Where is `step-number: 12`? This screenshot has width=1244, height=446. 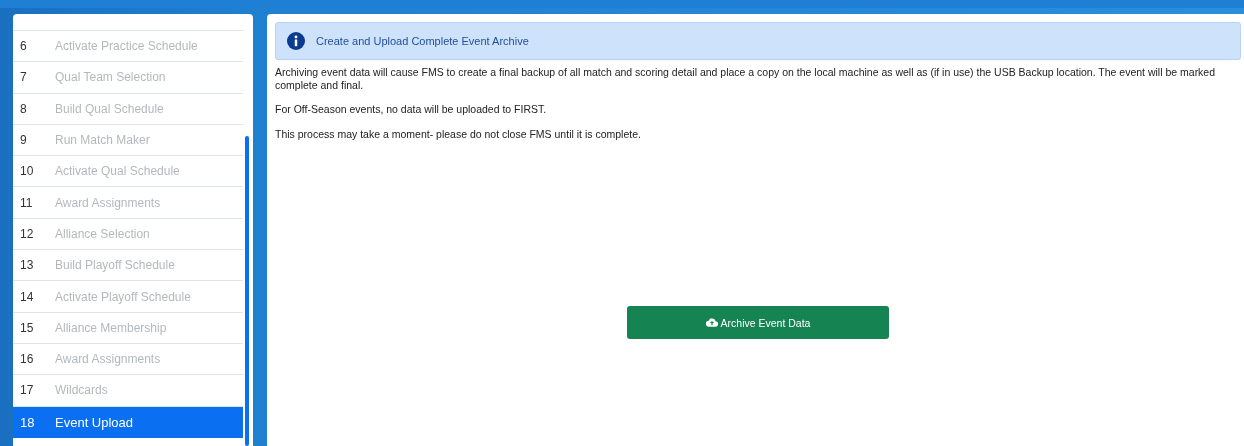
step-number: 12 is located at coordinates (27, 233).